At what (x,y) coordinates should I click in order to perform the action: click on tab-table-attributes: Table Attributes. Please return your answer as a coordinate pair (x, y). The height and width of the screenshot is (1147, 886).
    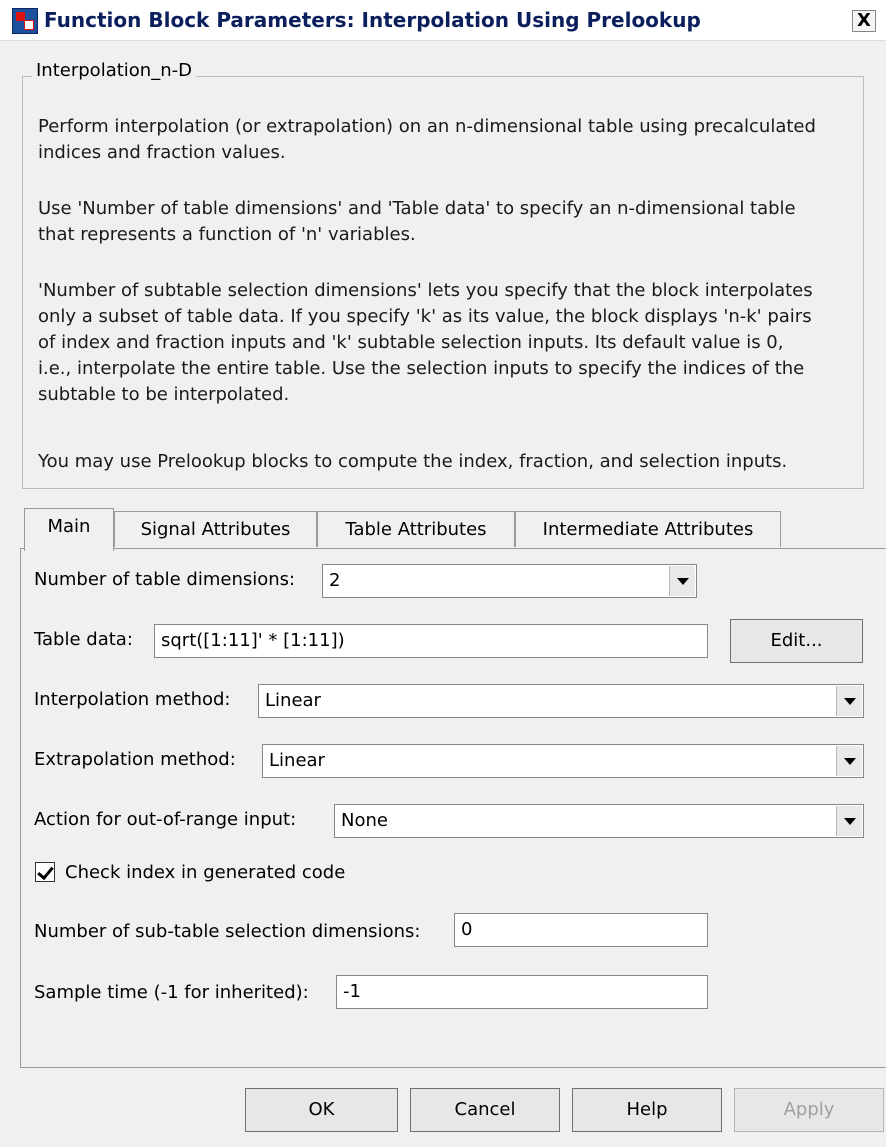
    Looking at the image, I should click on (416, 529).